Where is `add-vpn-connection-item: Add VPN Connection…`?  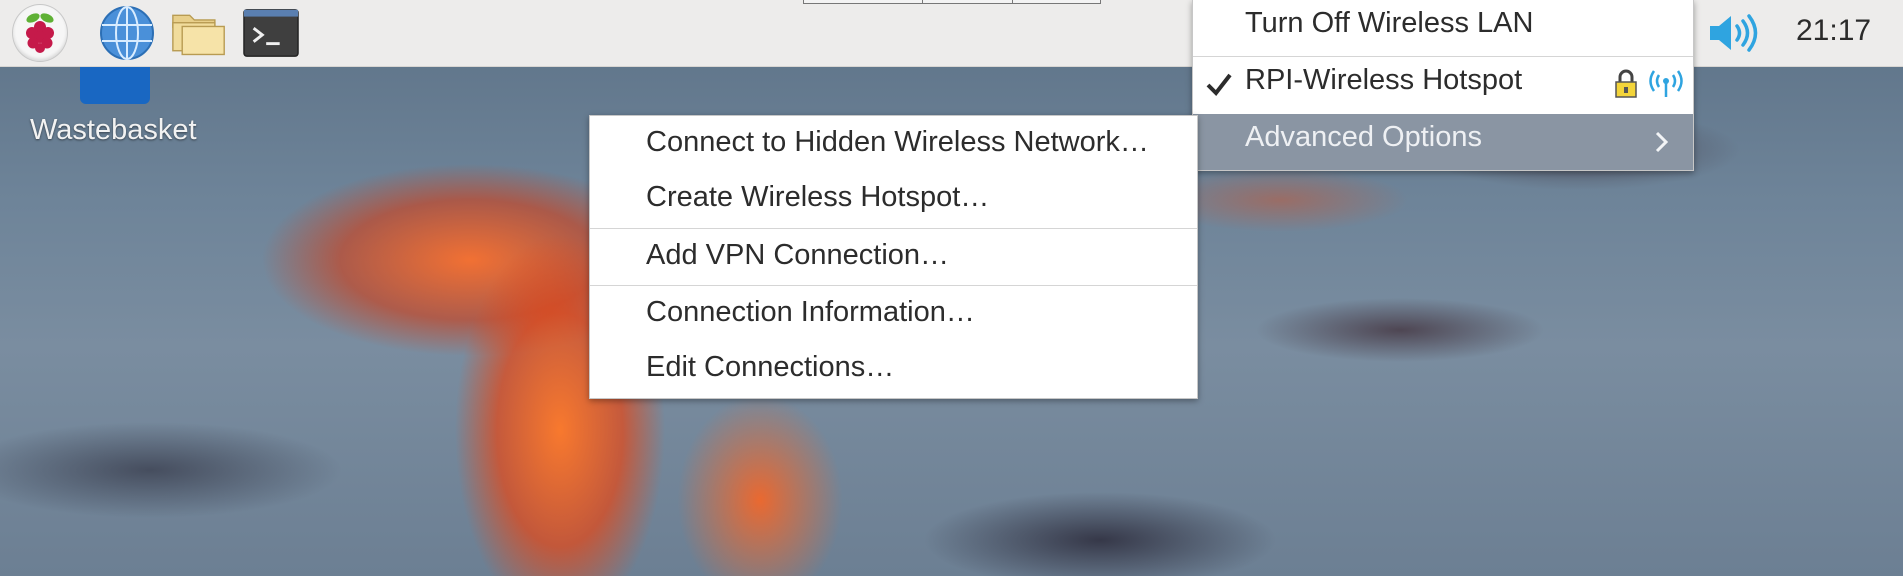
add-vpn-connection-item: Add VPN Connection… is located at coordinates (893, 257).